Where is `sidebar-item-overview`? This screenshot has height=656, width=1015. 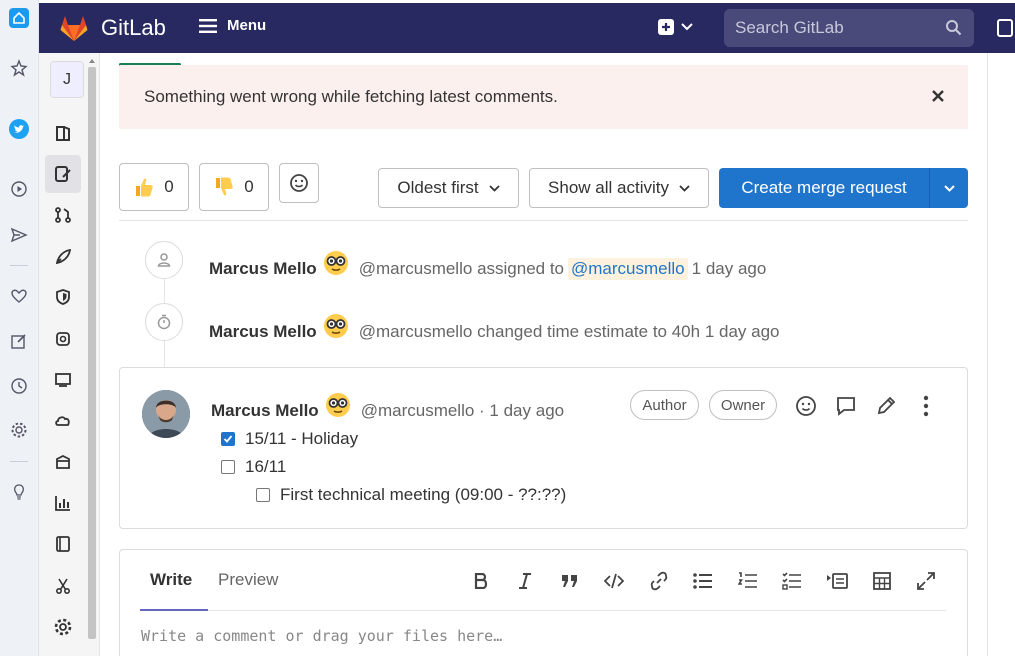 sidebar-item-overview is located at coordinates (63, 133).